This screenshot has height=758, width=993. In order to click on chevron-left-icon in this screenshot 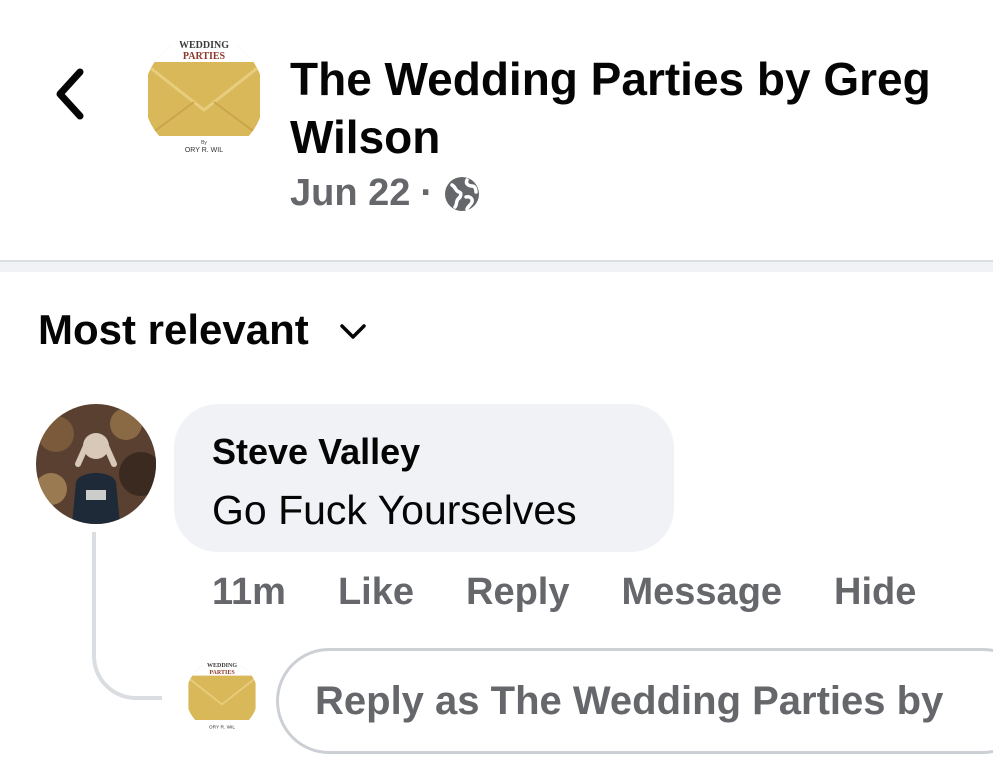, I will do `click(70, 94)`.